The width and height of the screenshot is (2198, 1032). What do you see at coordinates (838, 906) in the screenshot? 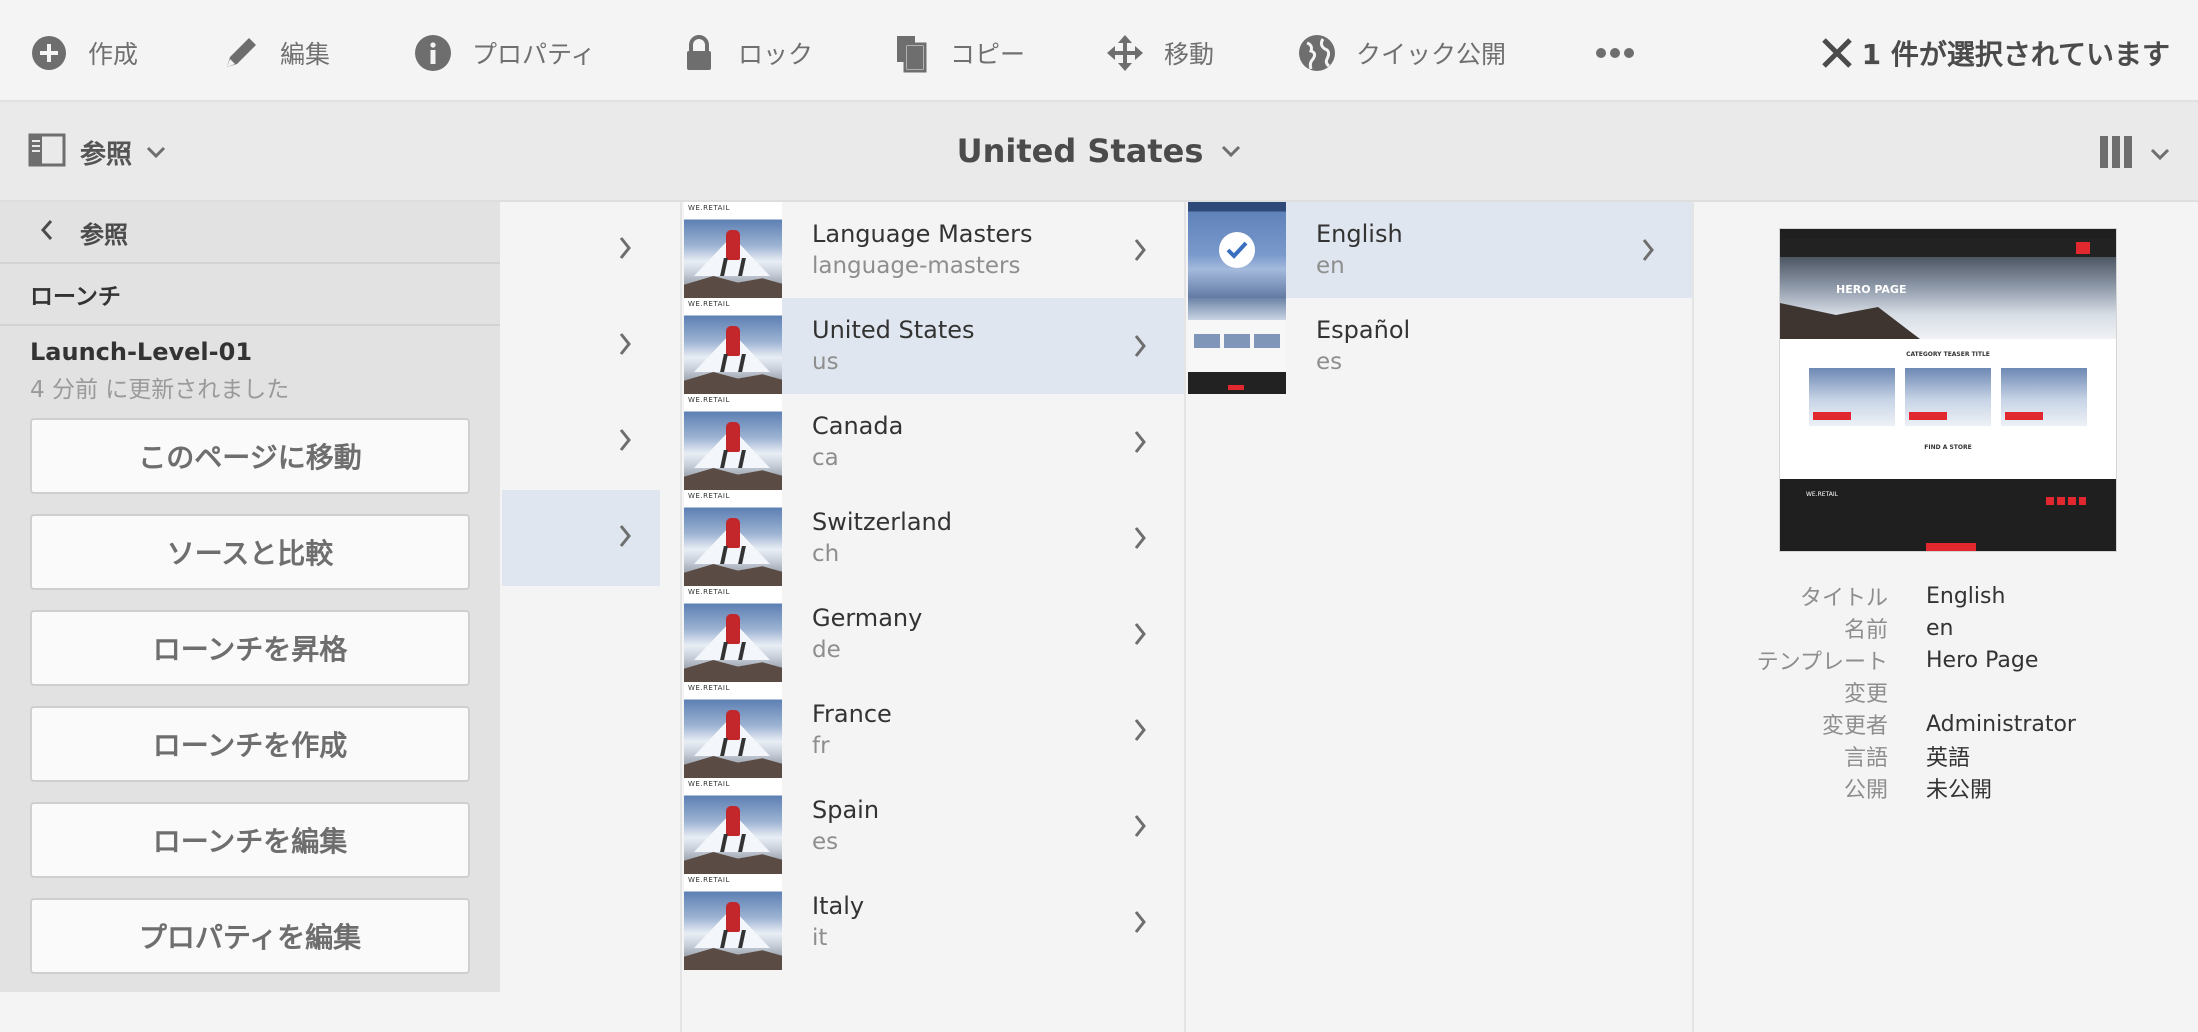
I see `item-title: Italy` at bounding box center [838, 906].